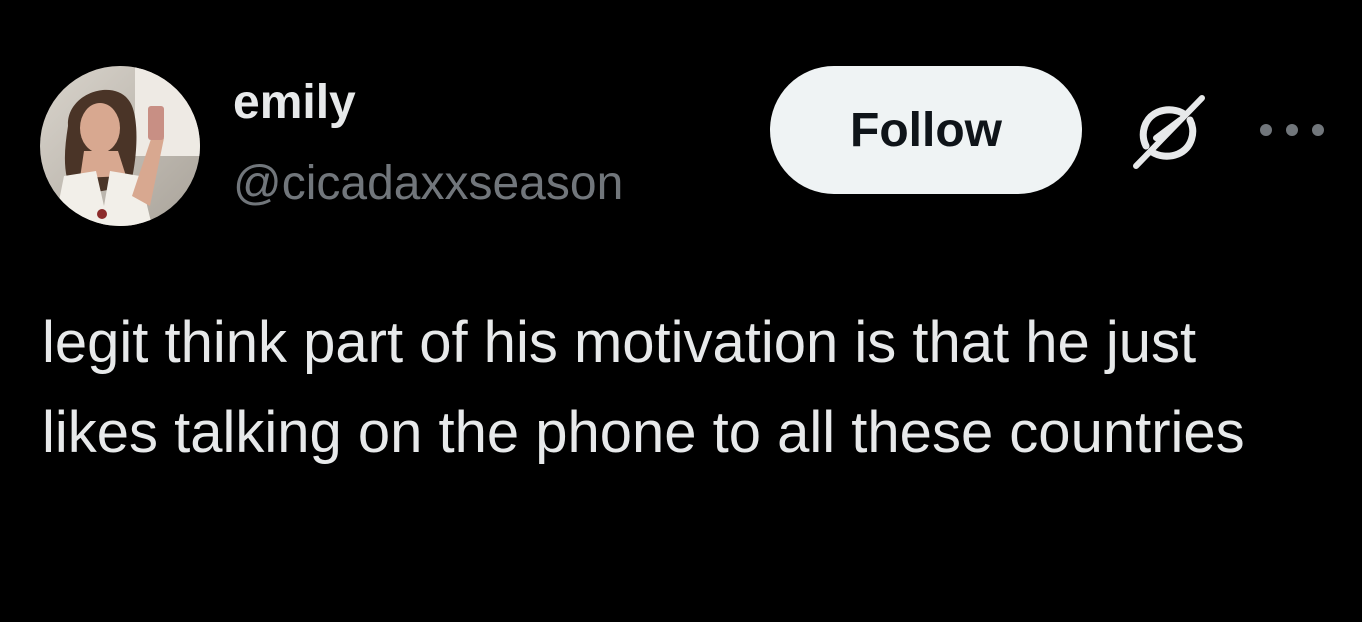 This screenshot has height=622, width=1362. I want to click on more-options-icon, so click(1292, 130).